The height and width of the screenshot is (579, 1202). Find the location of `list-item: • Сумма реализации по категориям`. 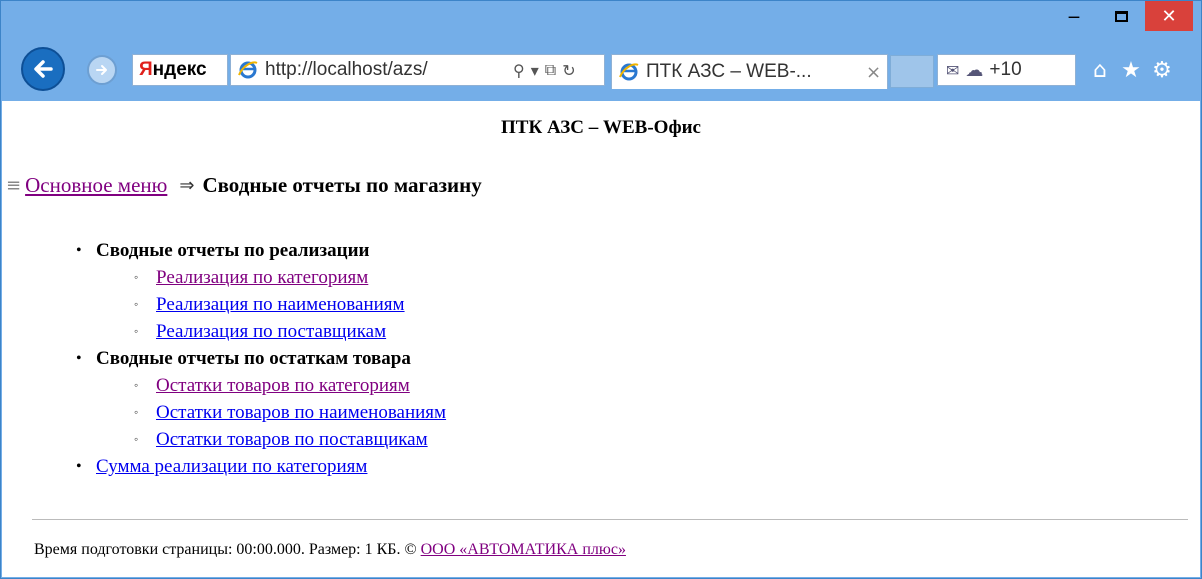

list-item: • Сумма реализации по категориям is located at coordinates (261, 466).